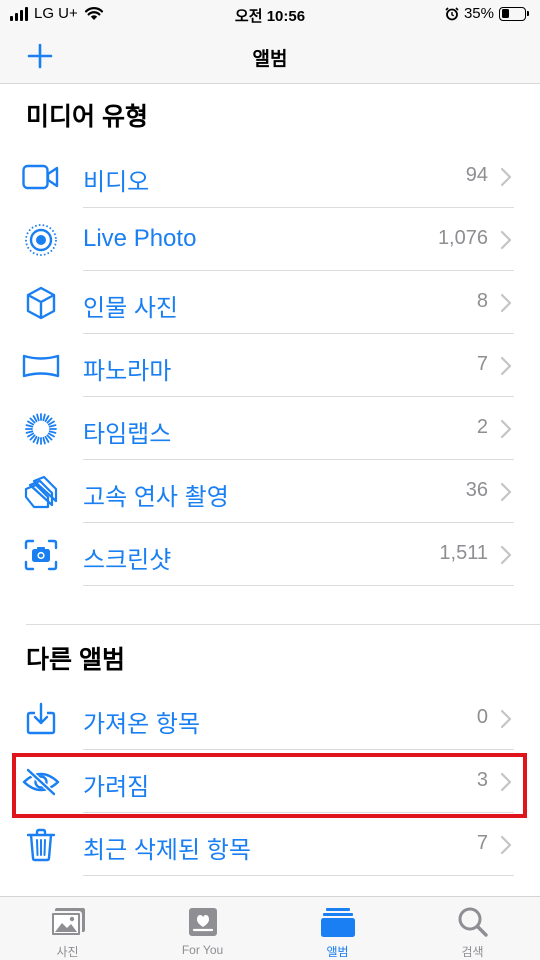 This screenshot has width=540, height=960. I want to click on album-count: 0, so click(482, 717).